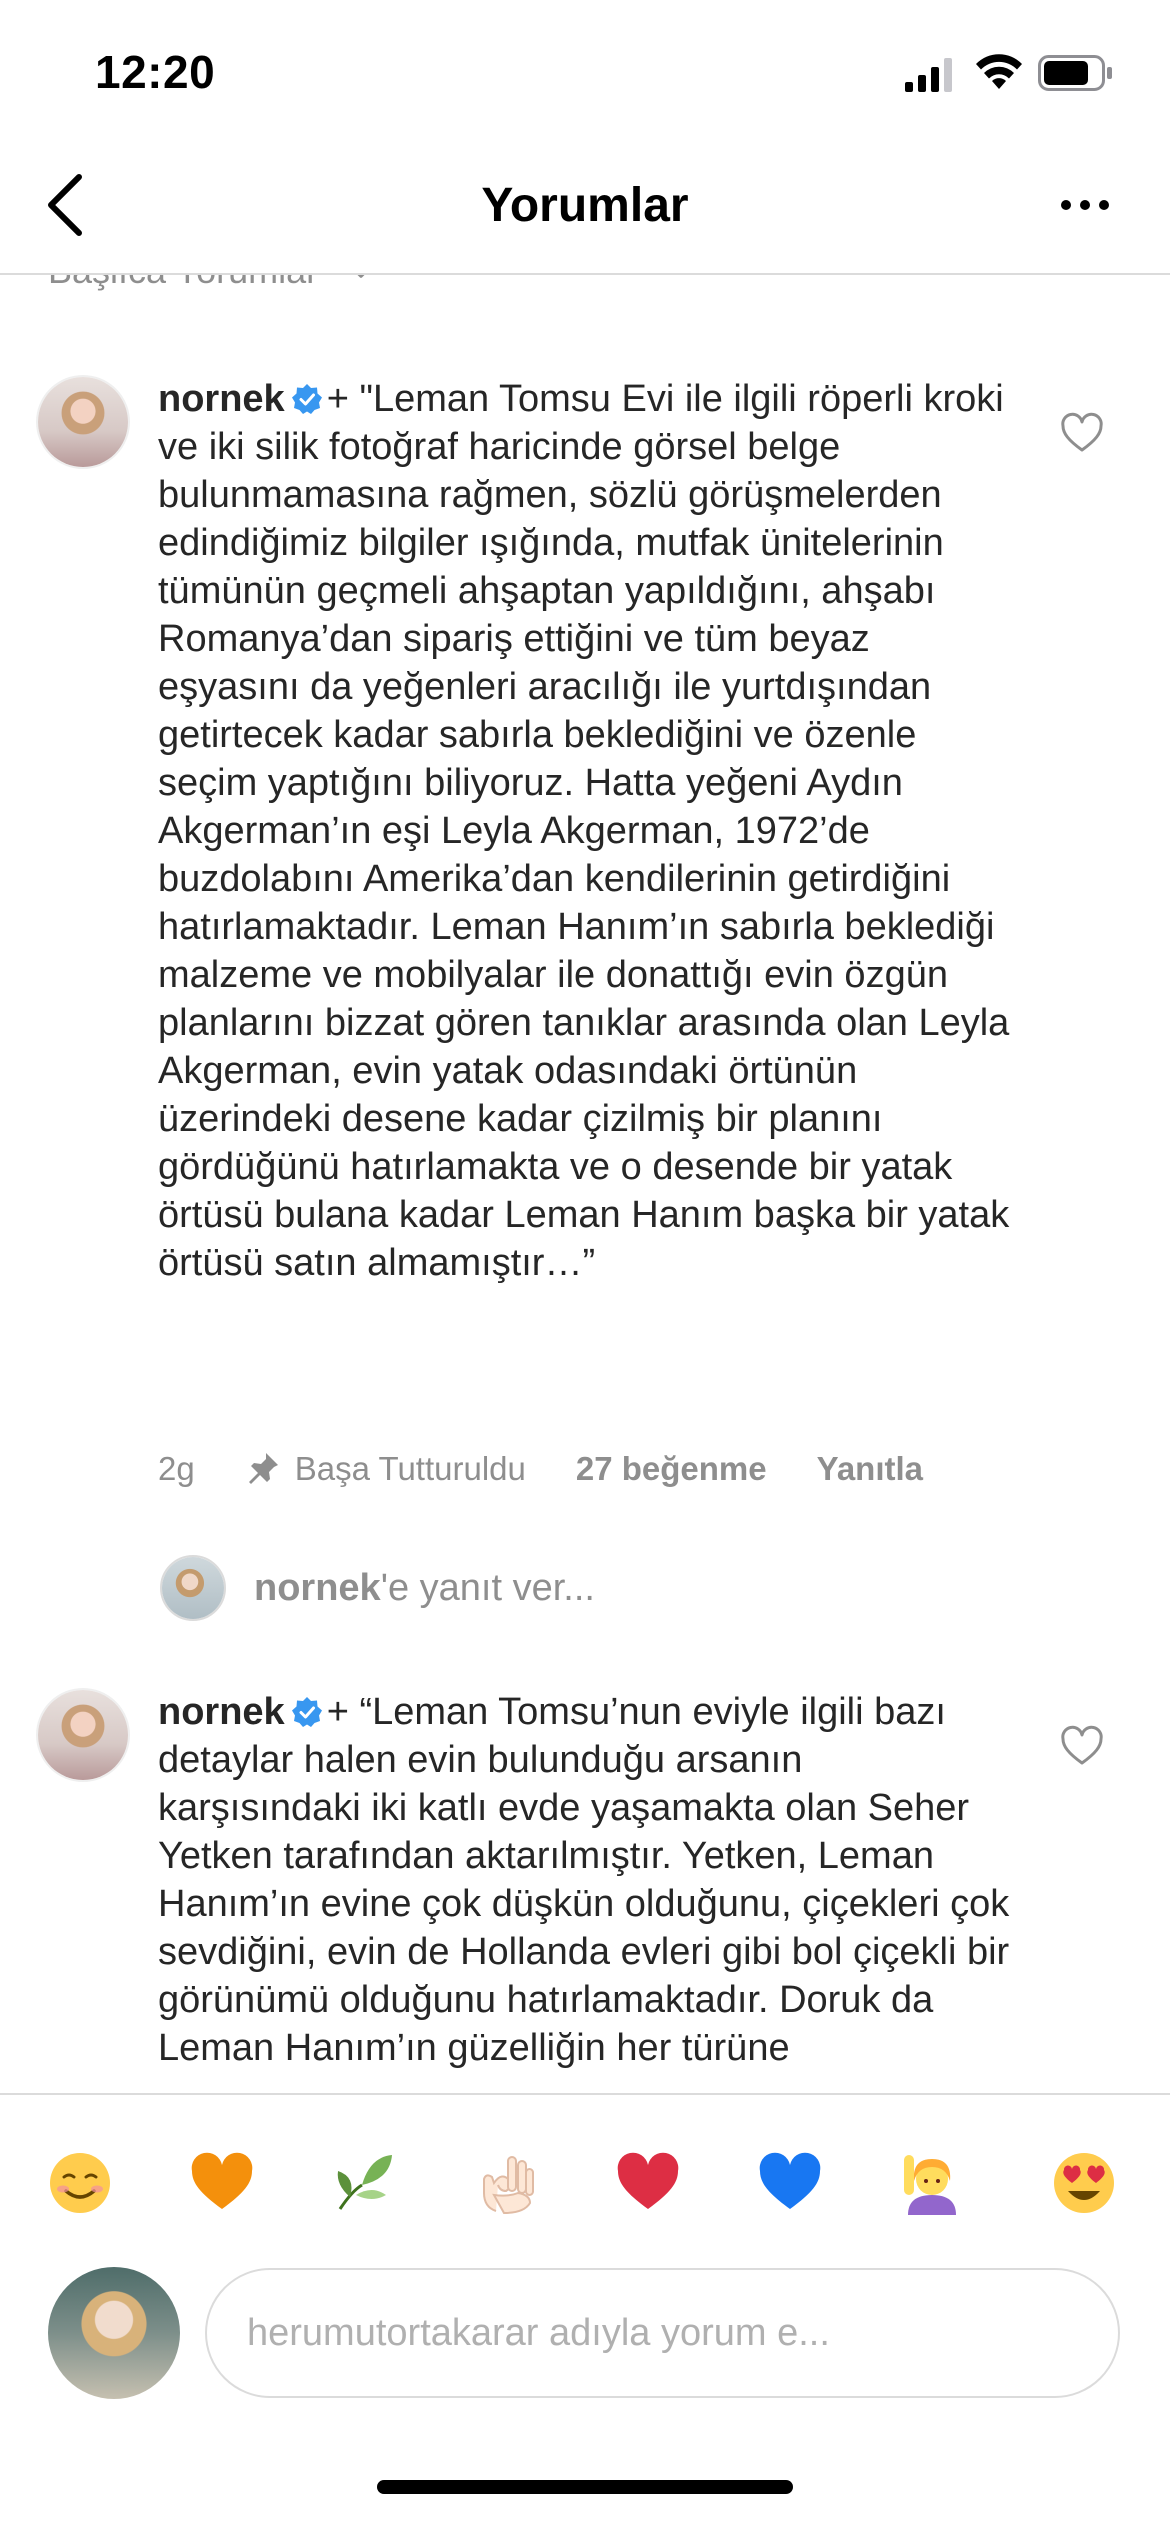  Describe the element at coordinates (183, 283) in the screenshot. I see `sort-label: Başlıca Yorumlar` at that location.